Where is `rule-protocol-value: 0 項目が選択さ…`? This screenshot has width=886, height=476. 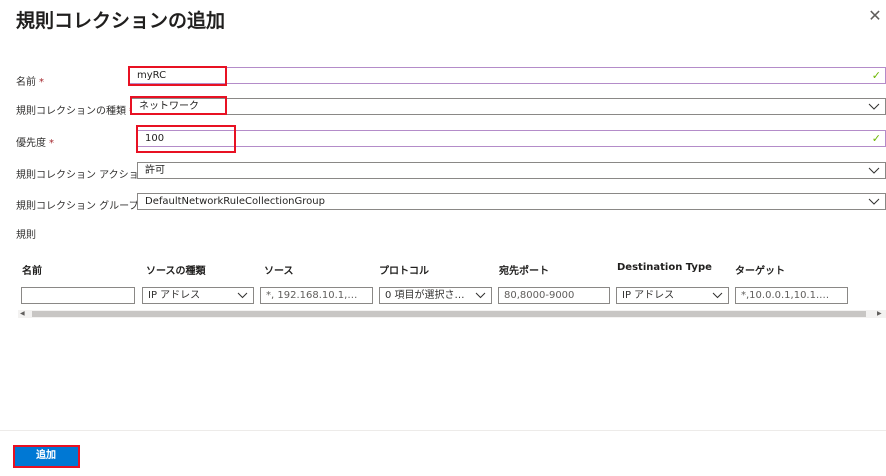 rule-protocol-value: 0 項目が選択さ… is located at coordinates (425, 295).